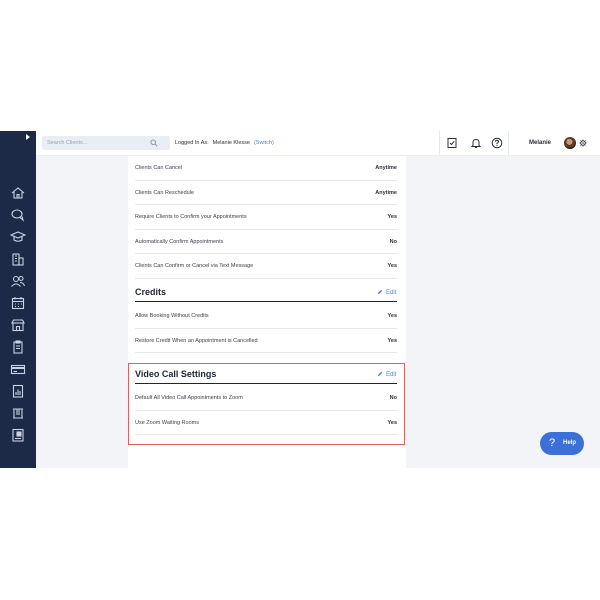 This screenshot has height=600, width=600. What do you see at coordinates (154, 143) in the screenshot?
I see `search-icon` at bounding box center [154, 143].